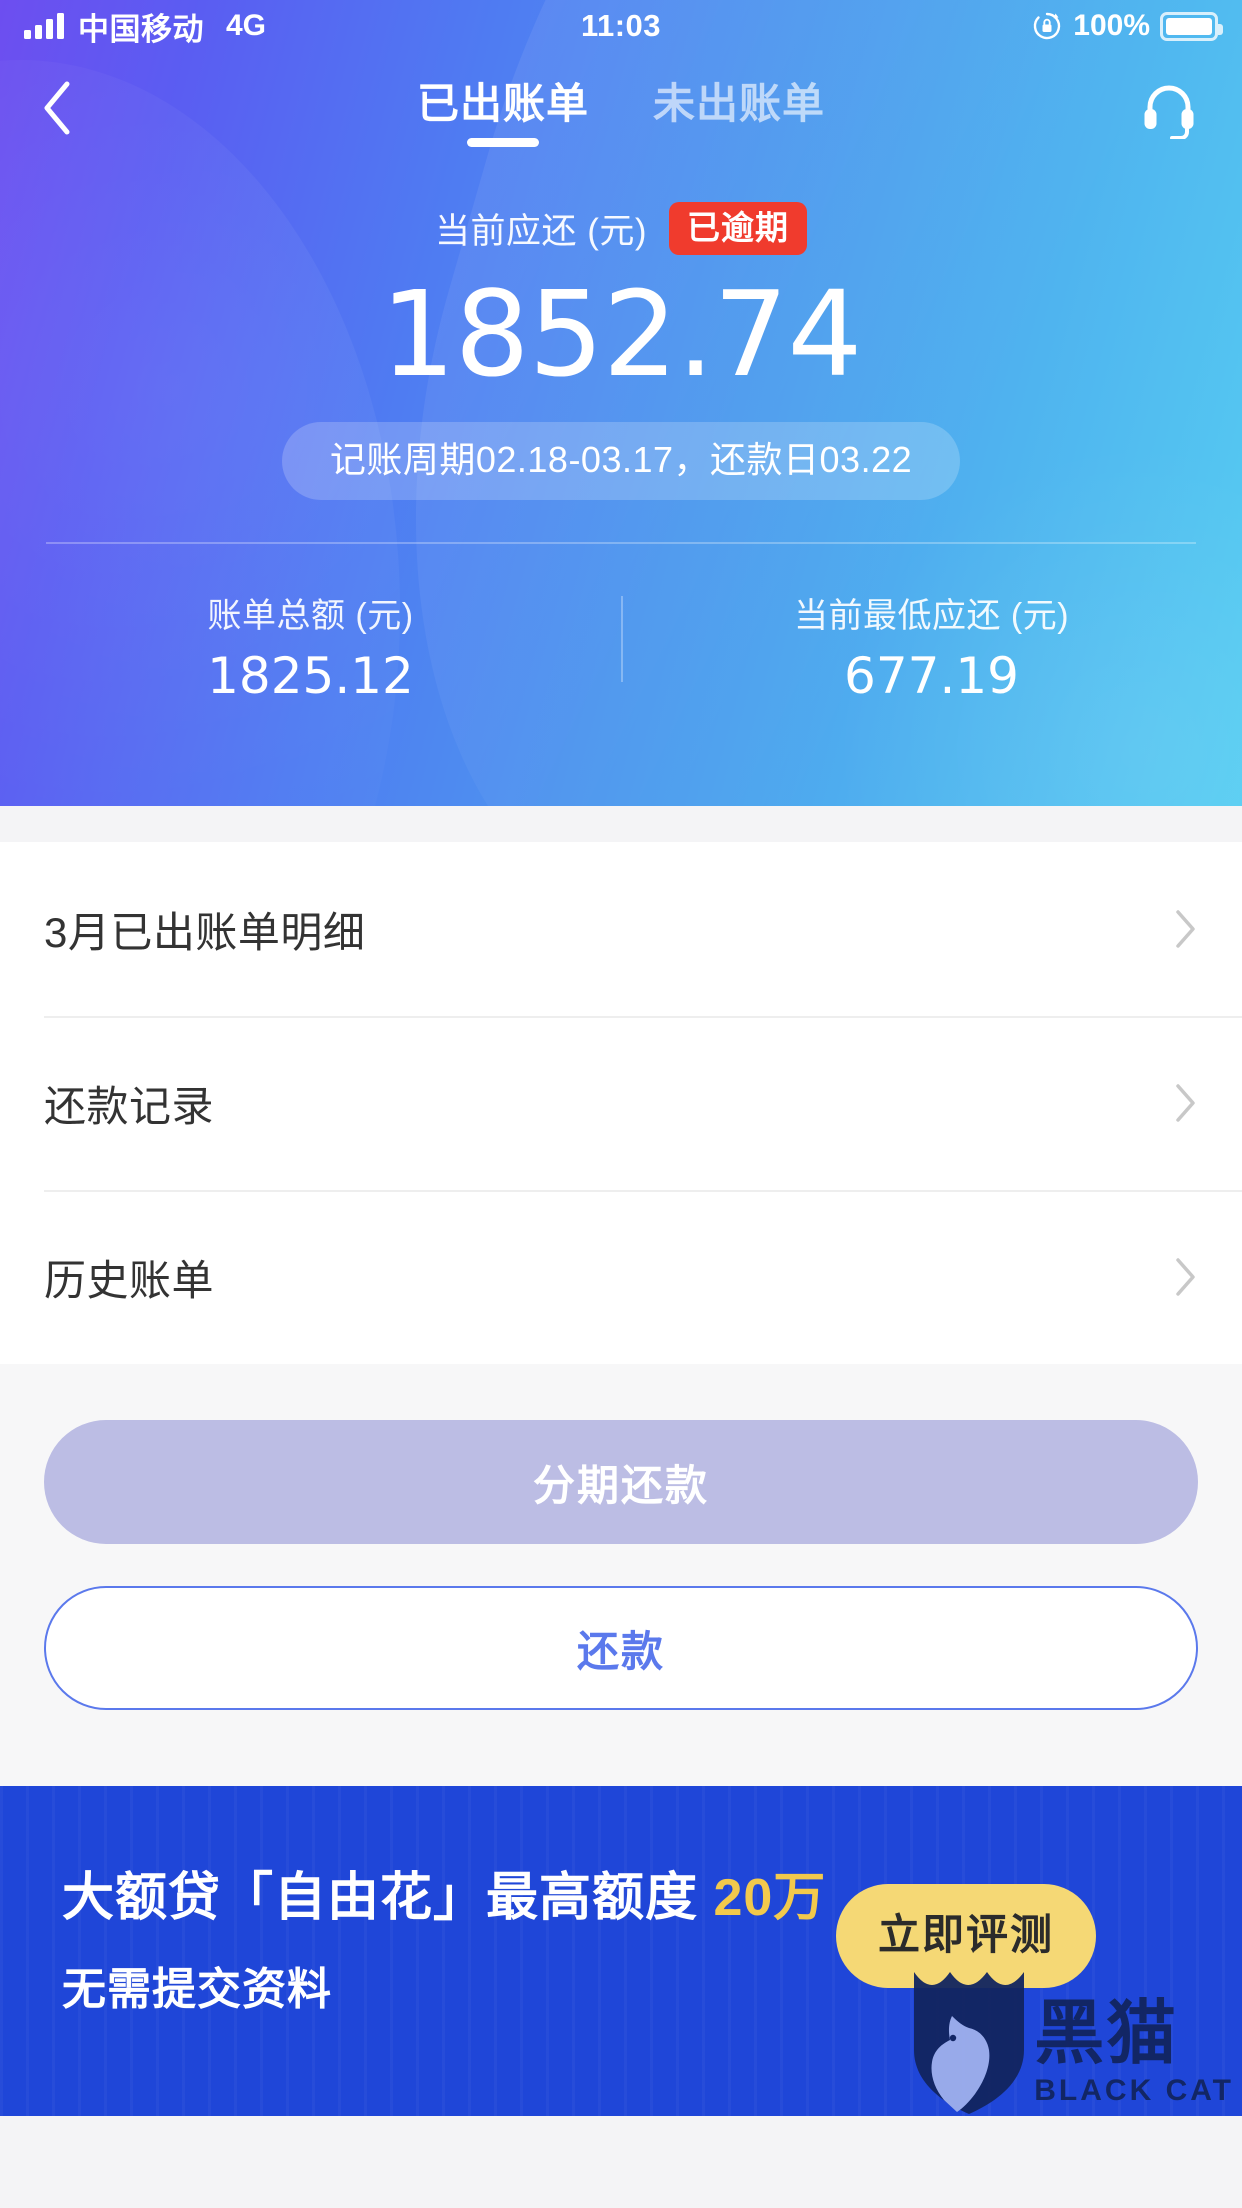  Describe the element at coordinates (1134, 2090) in the screenshot. I see `watermark-en-label: BLACK CAT` at that location.